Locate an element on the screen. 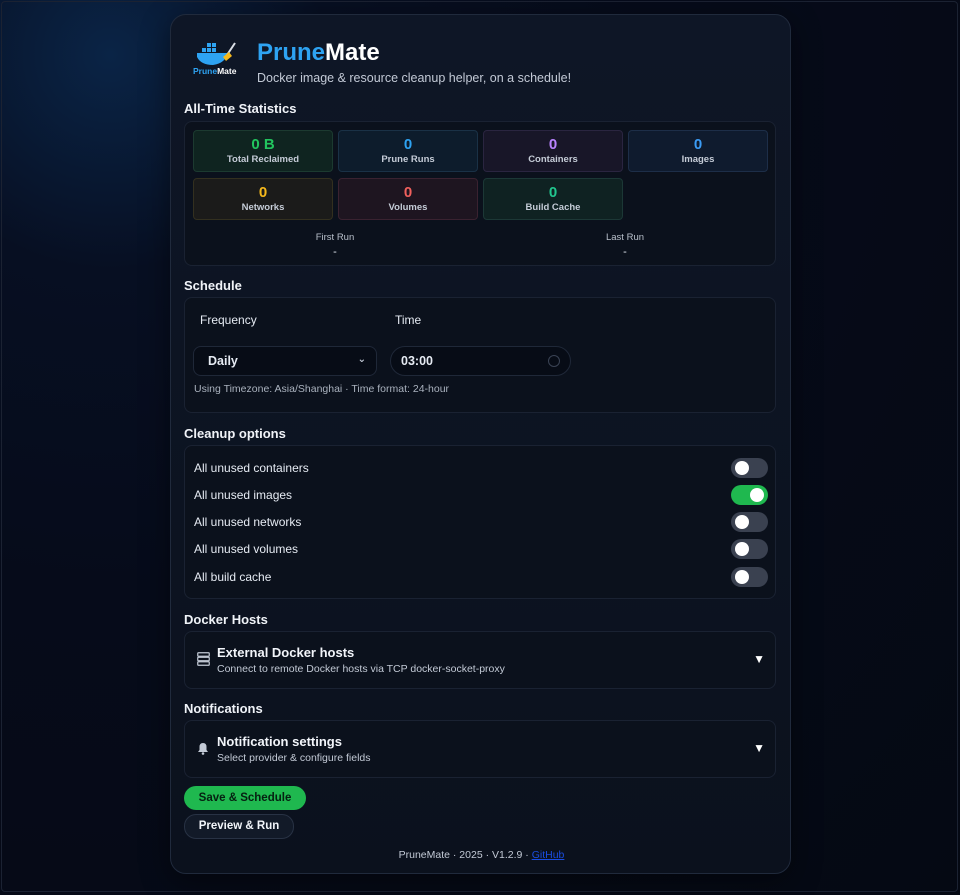 The width and height of the screenshot is (960, 895). schedule-section-title: Schedule is located at coordinates (213, 285).